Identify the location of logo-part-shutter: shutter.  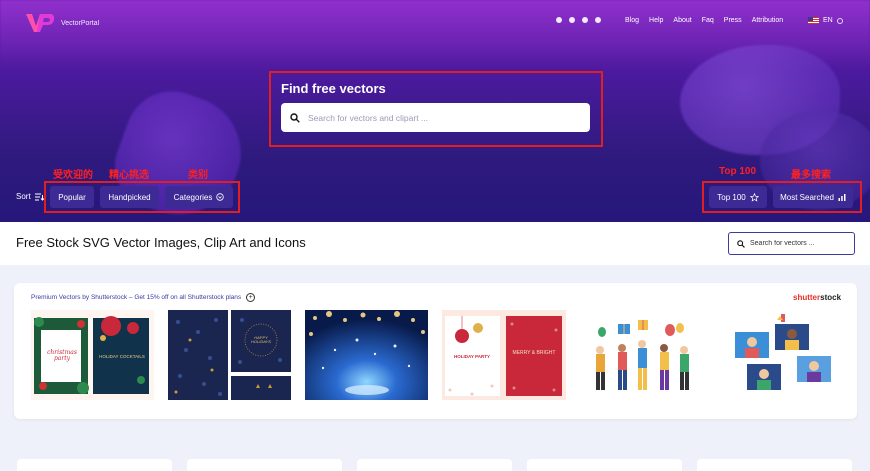
(807, 297).